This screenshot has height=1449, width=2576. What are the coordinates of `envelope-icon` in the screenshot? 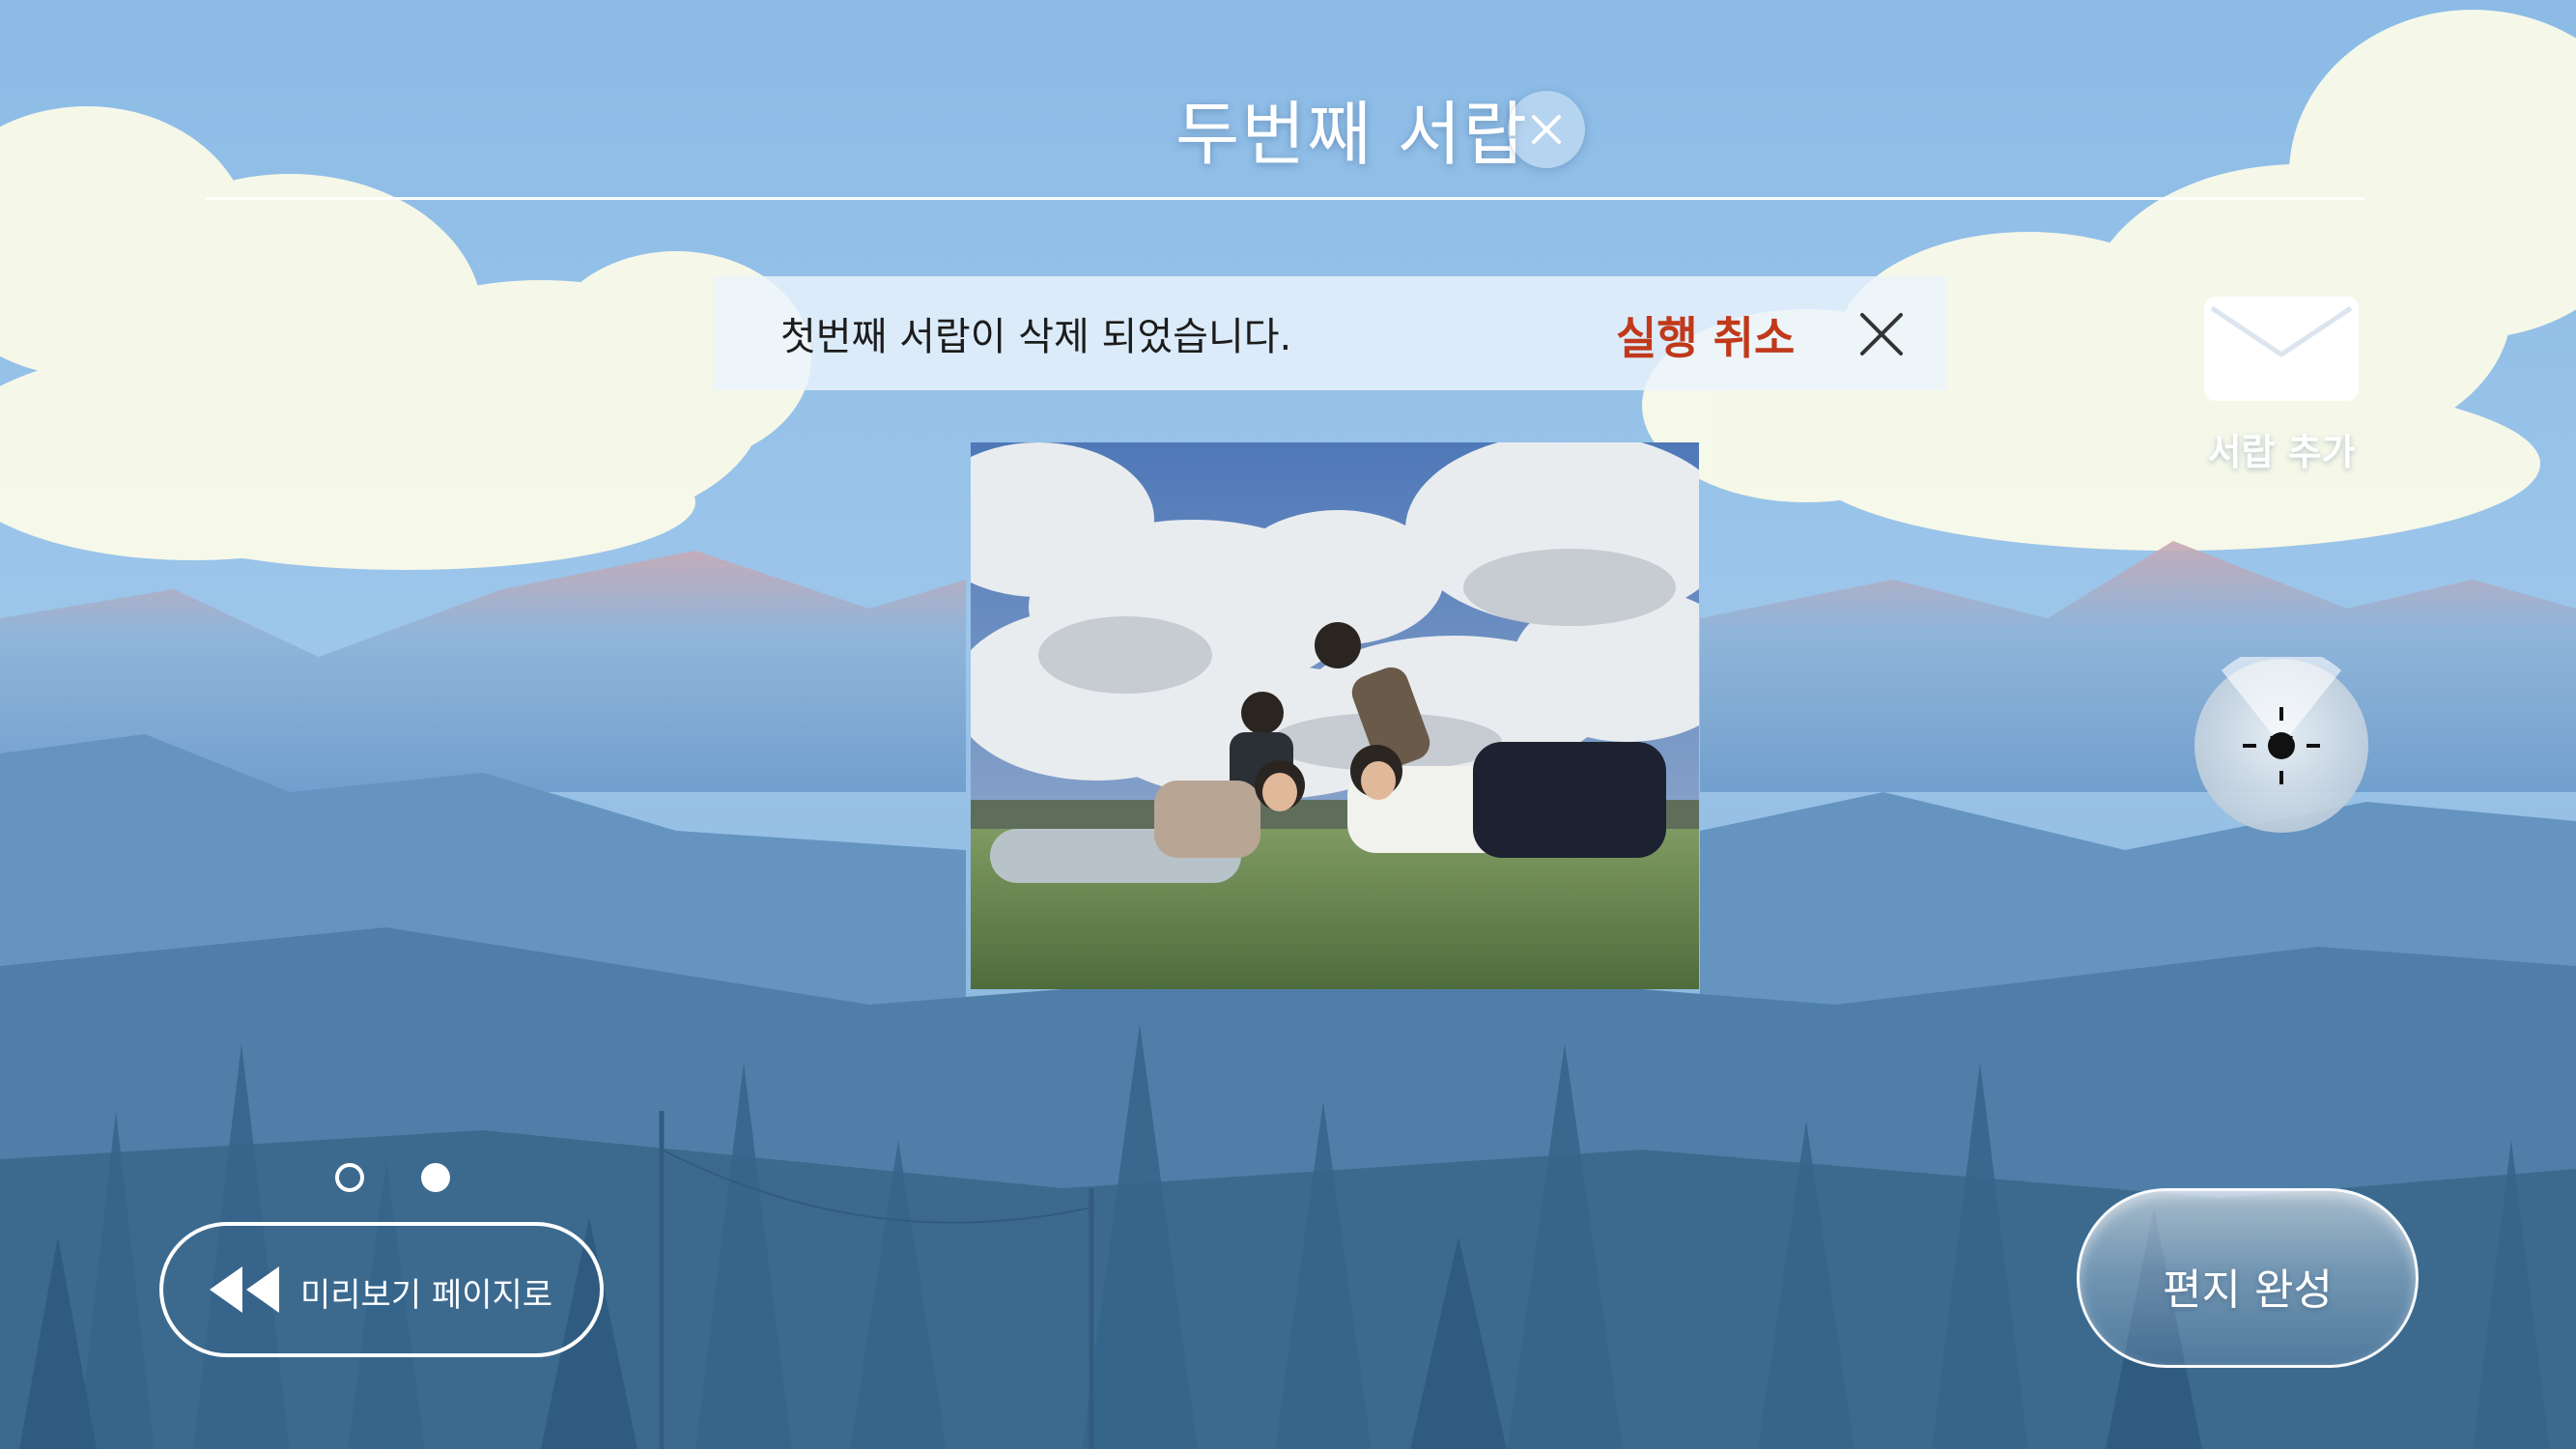 It's located at (2281, 349).